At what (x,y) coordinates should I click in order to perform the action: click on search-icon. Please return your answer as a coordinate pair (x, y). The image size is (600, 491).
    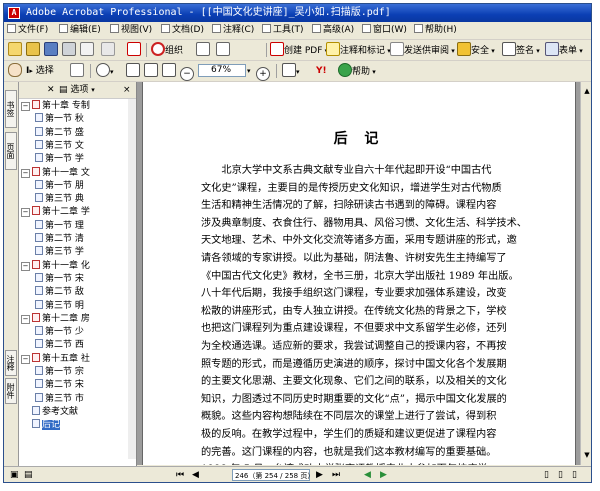
    Looking at the image, I should click on (203, 49).